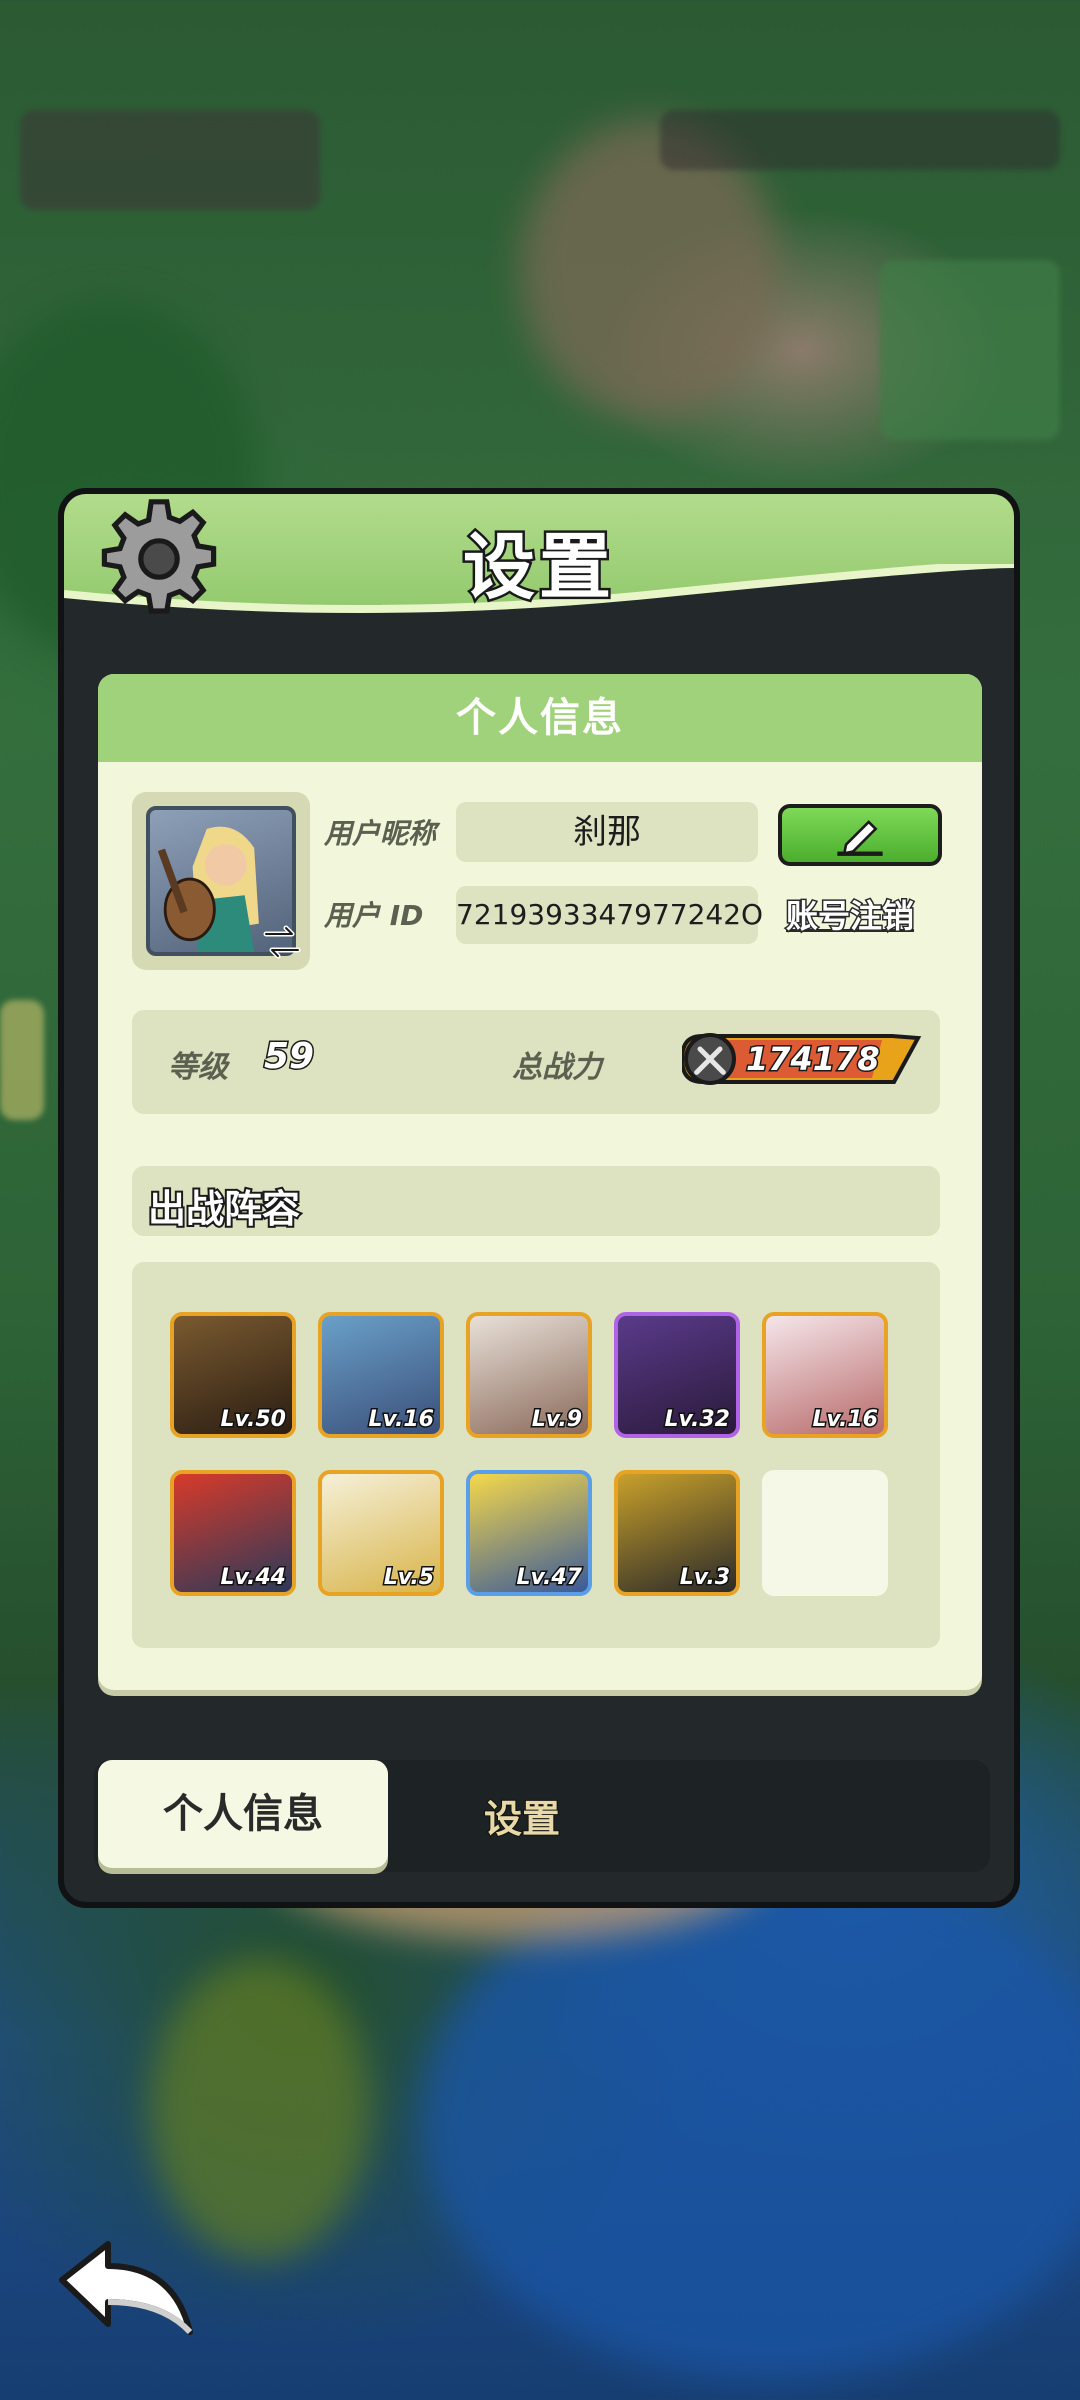 The image size is (1080, 2400). I want to click on hero-slot-5: Lv.16, so click(825, 1375).